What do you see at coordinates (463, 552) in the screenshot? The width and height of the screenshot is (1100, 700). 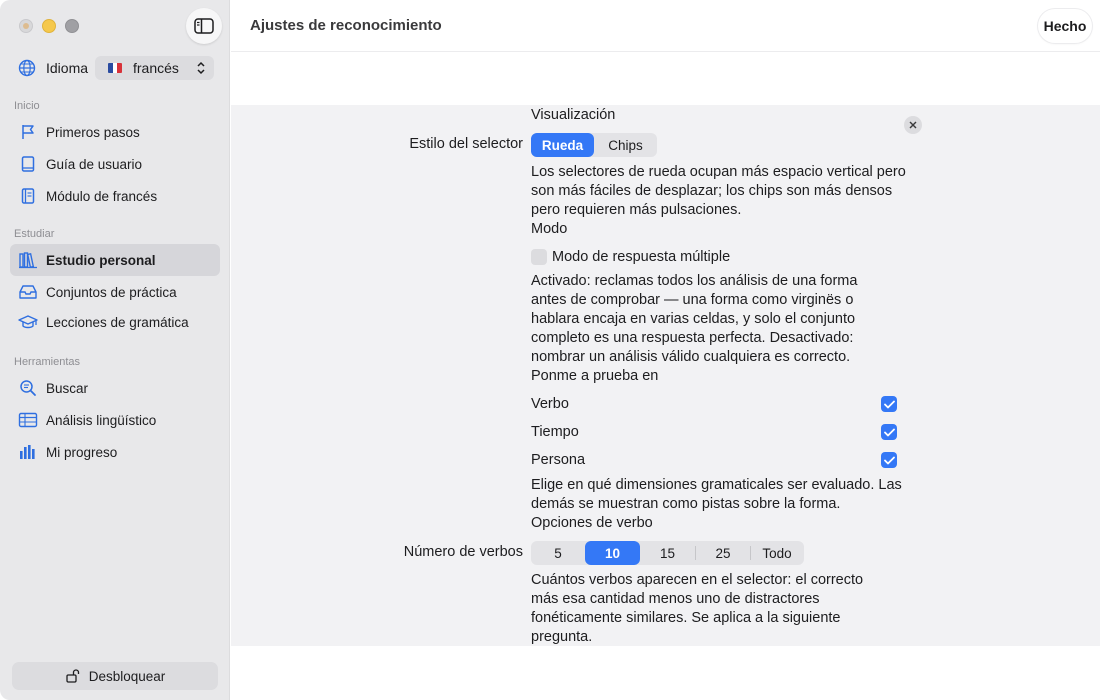 I see `verb-count-label: Número de verbos` at bounding box center [463, 552].